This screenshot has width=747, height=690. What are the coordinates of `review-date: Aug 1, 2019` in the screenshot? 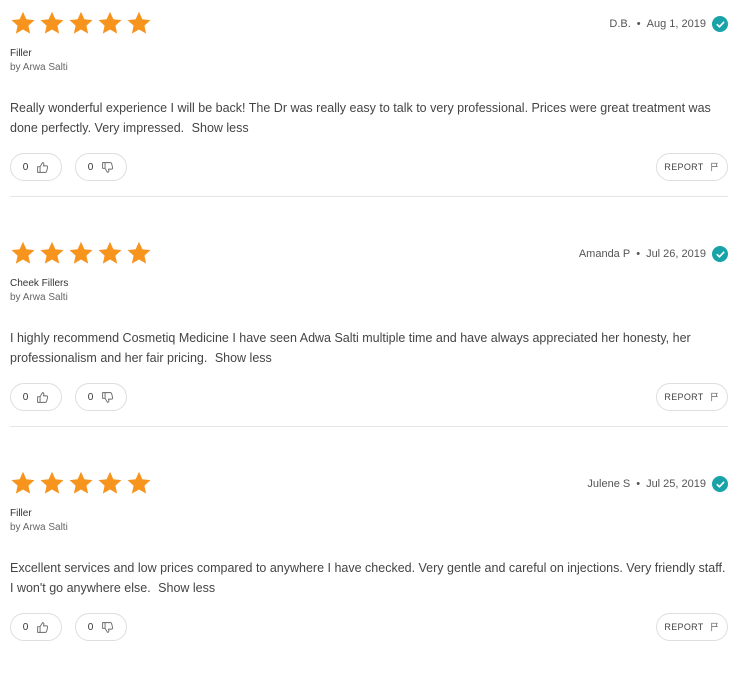 It's located at (676, 24).